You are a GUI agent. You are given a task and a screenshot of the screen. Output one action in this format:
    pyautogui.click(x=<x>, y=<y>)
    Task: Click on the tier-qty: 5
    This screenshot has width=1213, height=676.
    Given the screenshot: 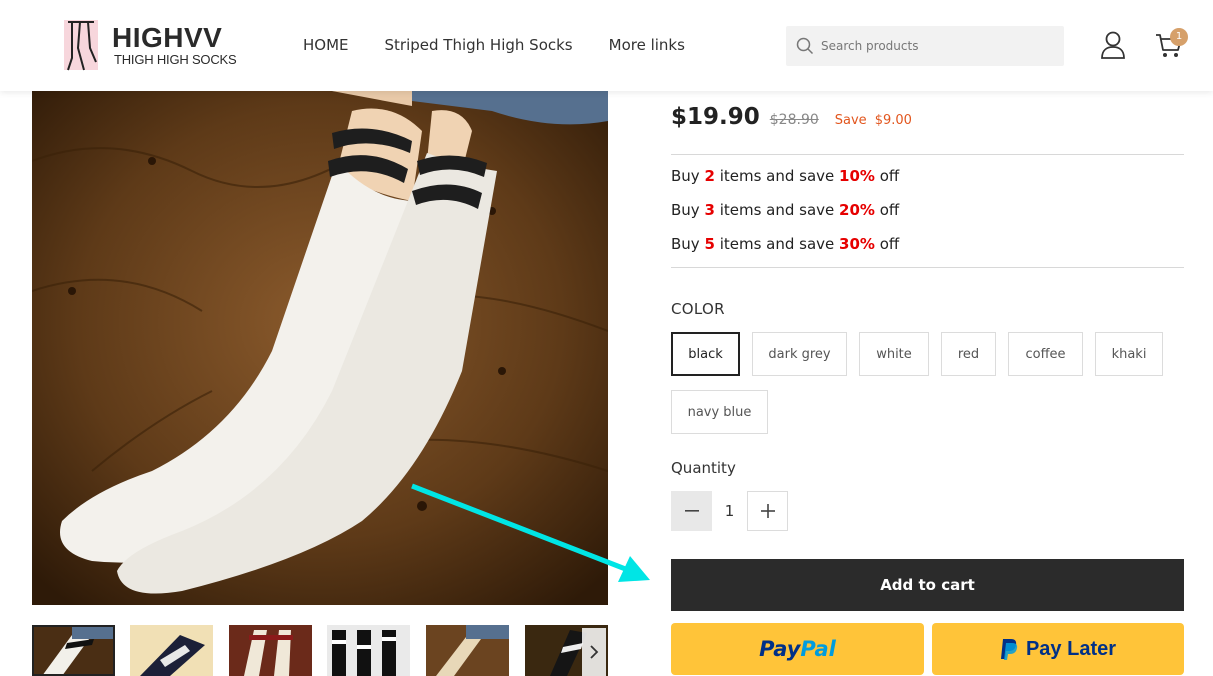 What is the action you would take?
    pyautogui.click(x=709, y=244)
    